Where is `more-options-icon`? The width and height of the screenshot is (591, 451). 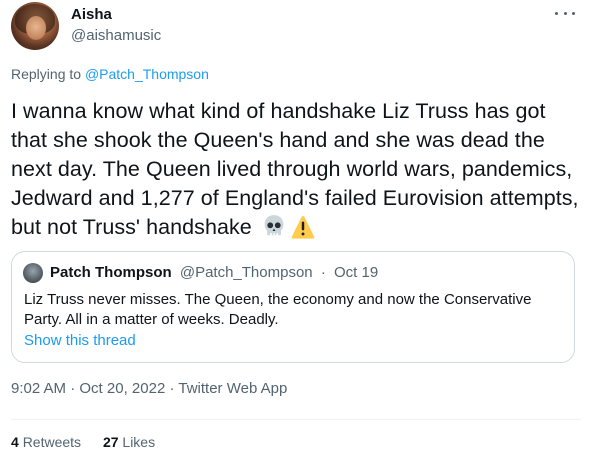 more-options-icon is located at coordinates (565, 13).